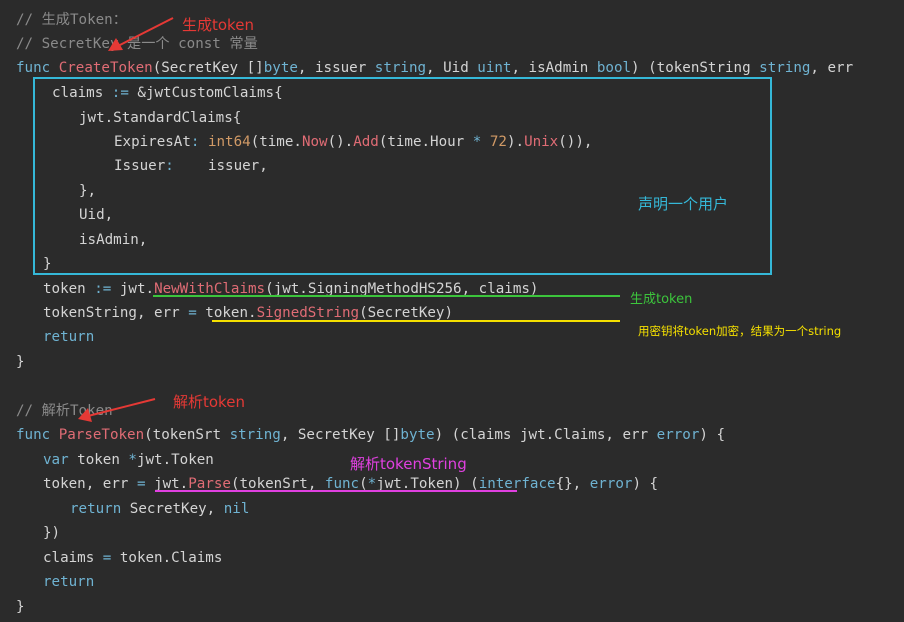 Image resolution: width=904 pixels, height=622 pixels. I want to click on code-token: ) (claims jwt.Claims, err, so click(545, 435).